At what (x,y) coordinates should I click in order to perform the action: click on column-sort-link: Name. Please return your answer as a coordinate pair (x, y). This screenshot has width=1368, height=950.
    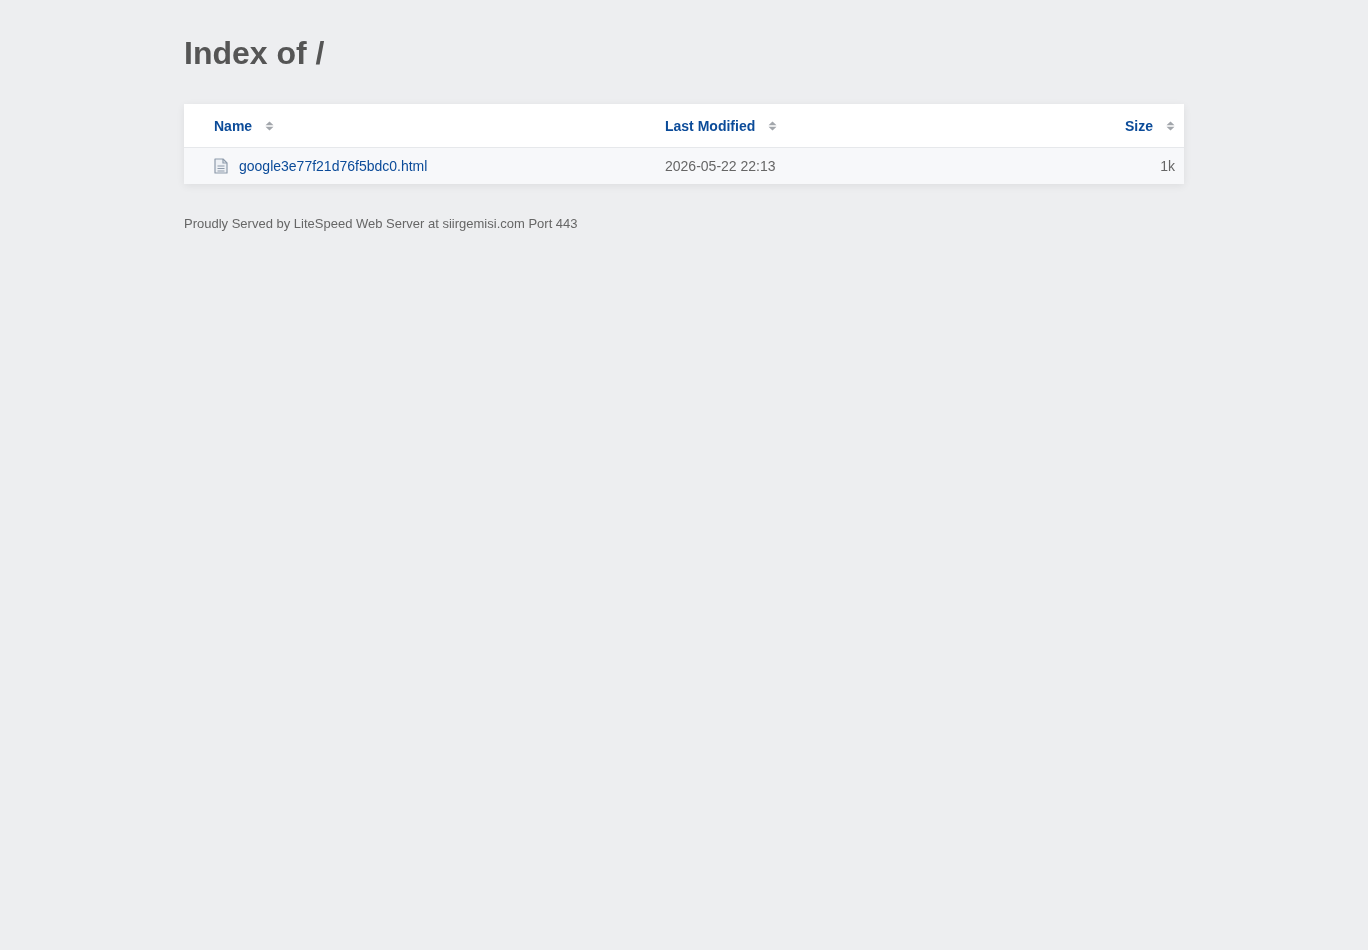
    Looking at the image, I should click on (233, 125).